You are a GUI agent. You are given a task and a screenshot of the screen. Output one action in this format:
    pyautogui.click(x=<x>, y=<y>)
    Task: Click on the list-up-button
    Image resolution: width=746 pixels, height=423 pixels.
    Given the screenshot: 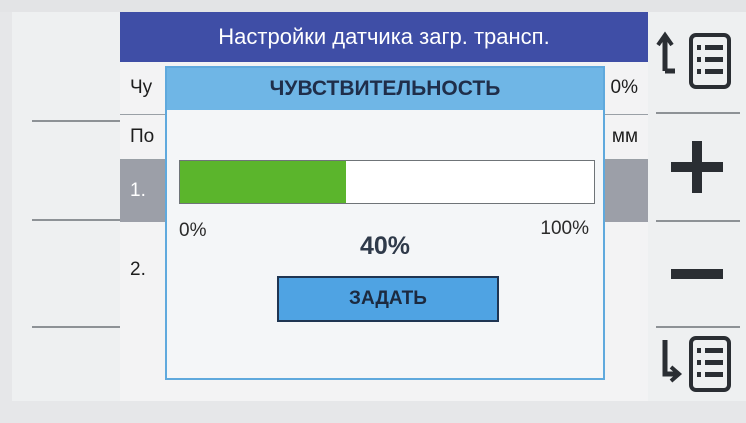 What is the action you would take?
    pyautogui.click(x=697, y=62)
    